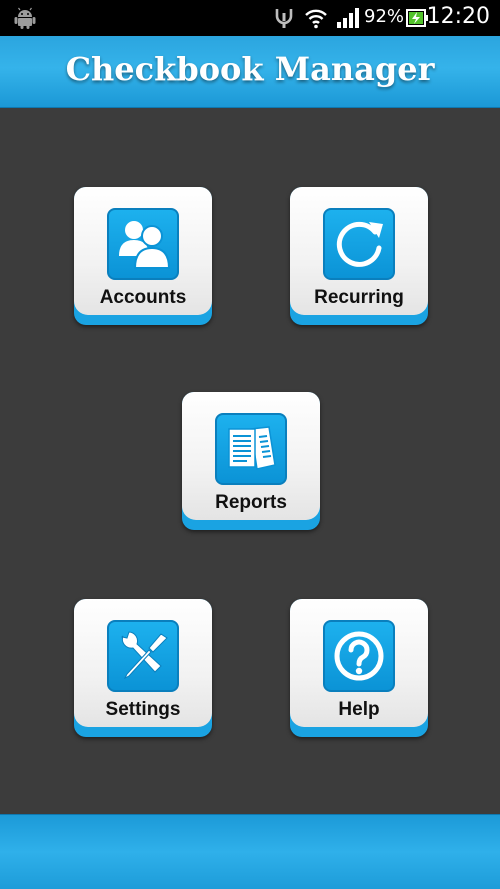 The width and height of the screenshot is (500, 889). What do you see at coordinates (25, 20) in the screenshot?
I see `android-icon` at bounding box center [25, 20].